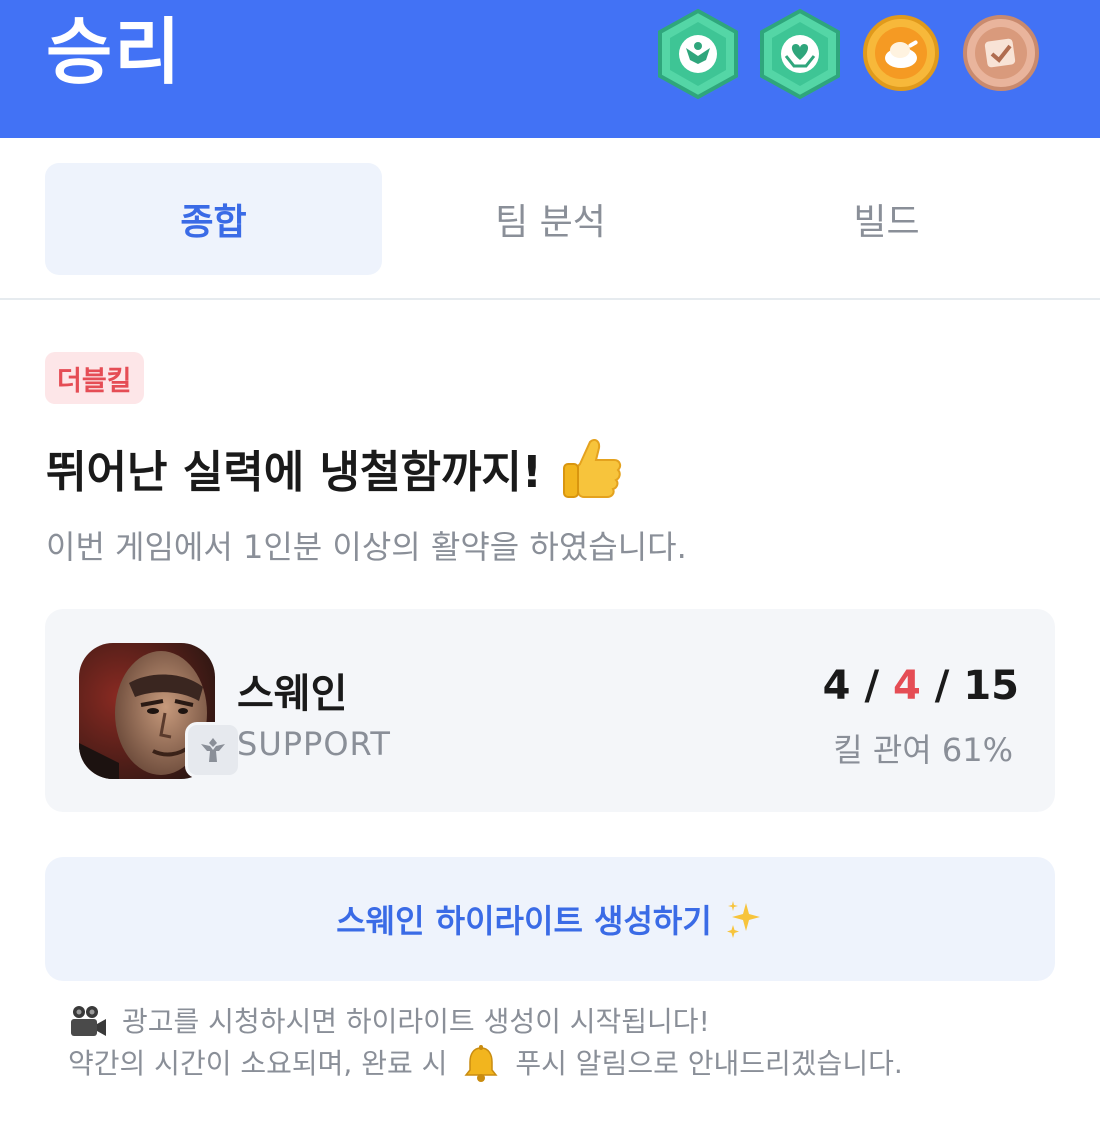 The image size is (1100, 1128). Describe the element at coordinates (292, 694) in the screenshot. I see `champion-name: 스웨인` at that location.